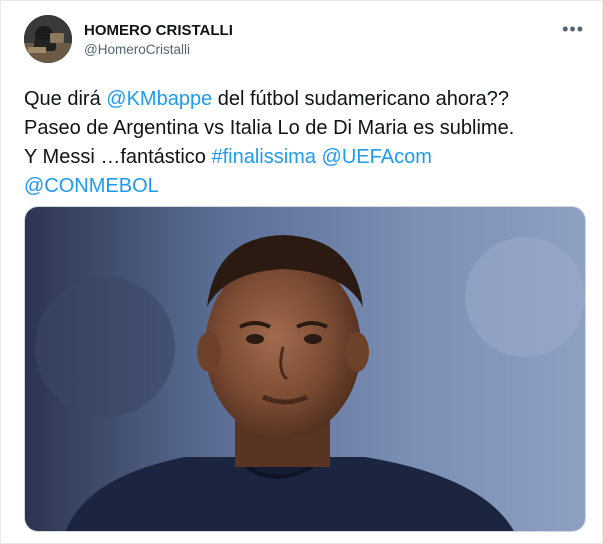  What do you see at coordinates (159, 99) in the screenshot?
I see `mention-link-kmbappe: @KMbappe` at bounding box center [159, 99].